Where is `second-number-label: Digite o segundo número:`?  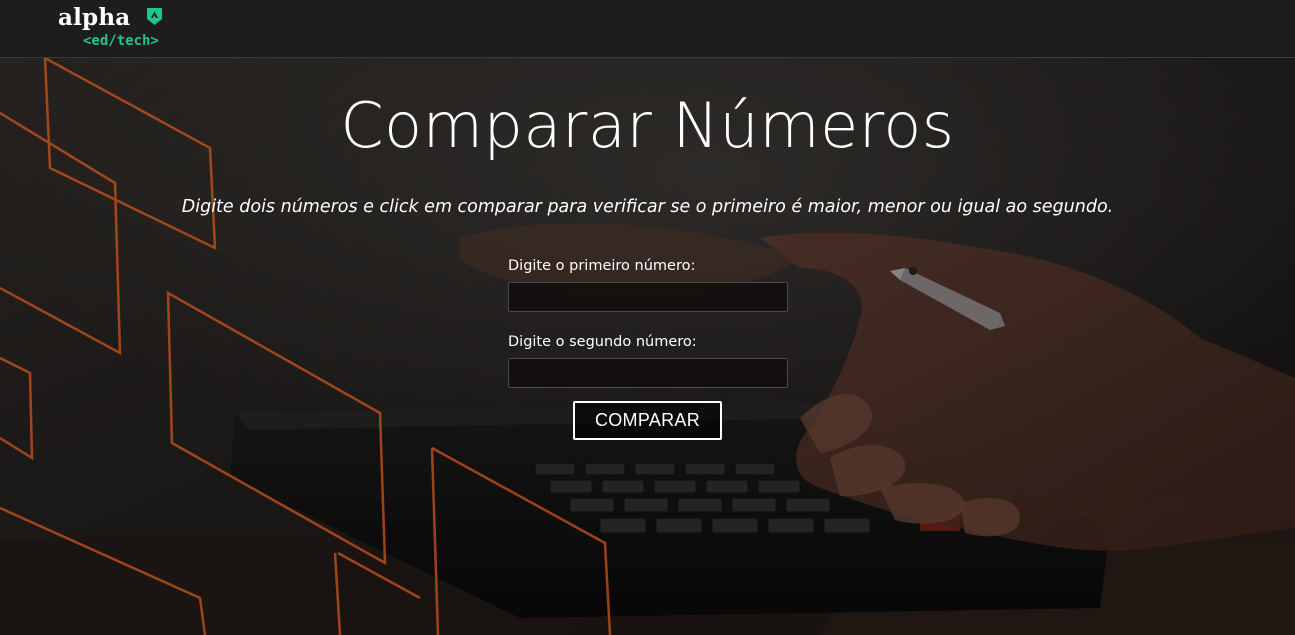
second-number-label: Digite o segundo número: is located at coordinates (602, 342).